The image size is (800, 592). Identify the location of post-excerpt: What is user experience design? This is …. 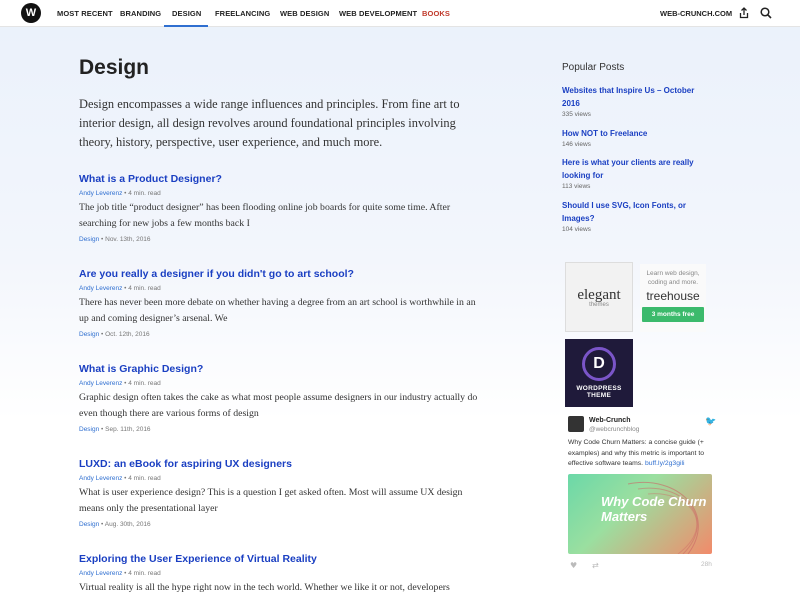
(271, 500).